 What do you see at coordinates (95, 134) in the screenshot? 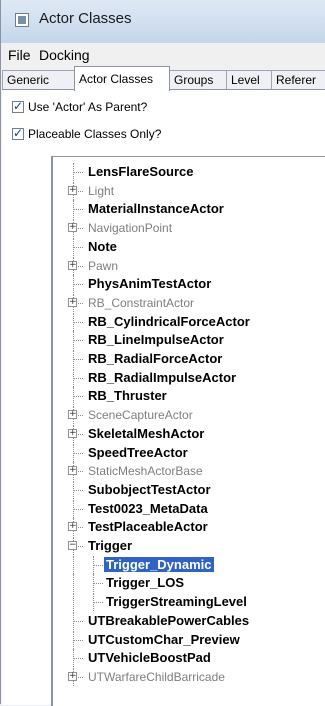
I see `placeable-only-label: Placeable Classes Only?` at bounding box center [95, 134].